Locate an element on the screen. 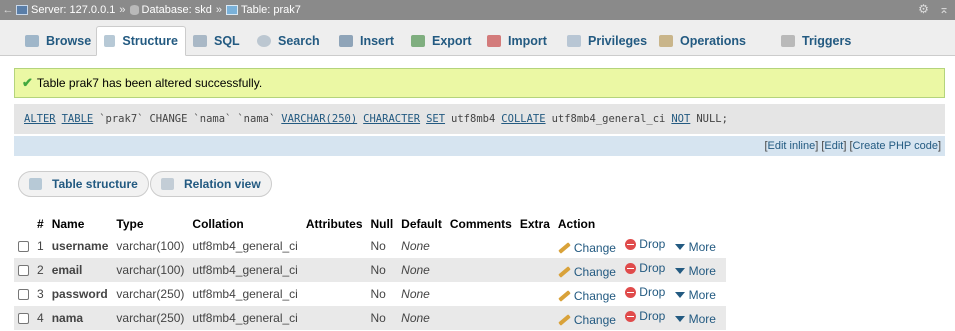 Image resolution: width=955 pixels, height=331 pixels. sql-keyword: SET is located at coordinates (435, 119).